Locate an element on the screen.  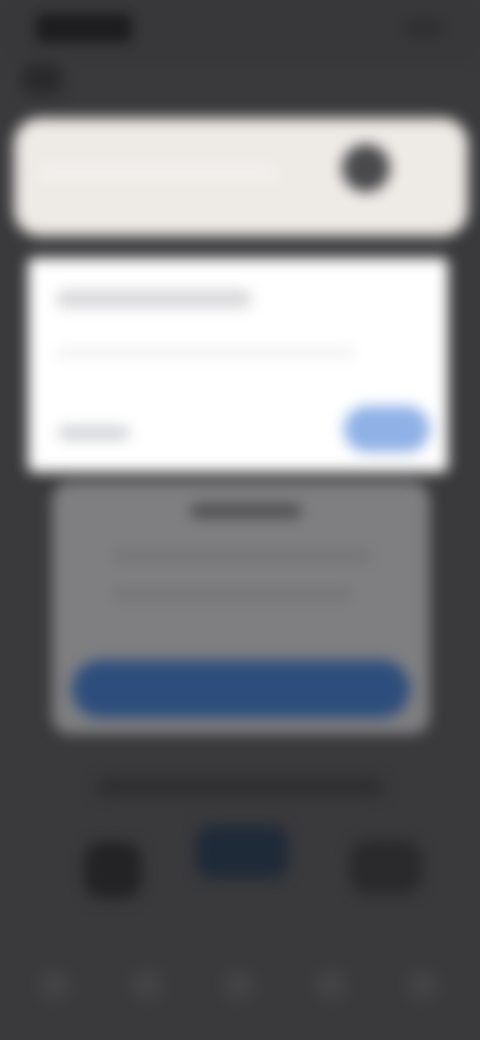
card-body-text-content is located at coordinates (206, 353).